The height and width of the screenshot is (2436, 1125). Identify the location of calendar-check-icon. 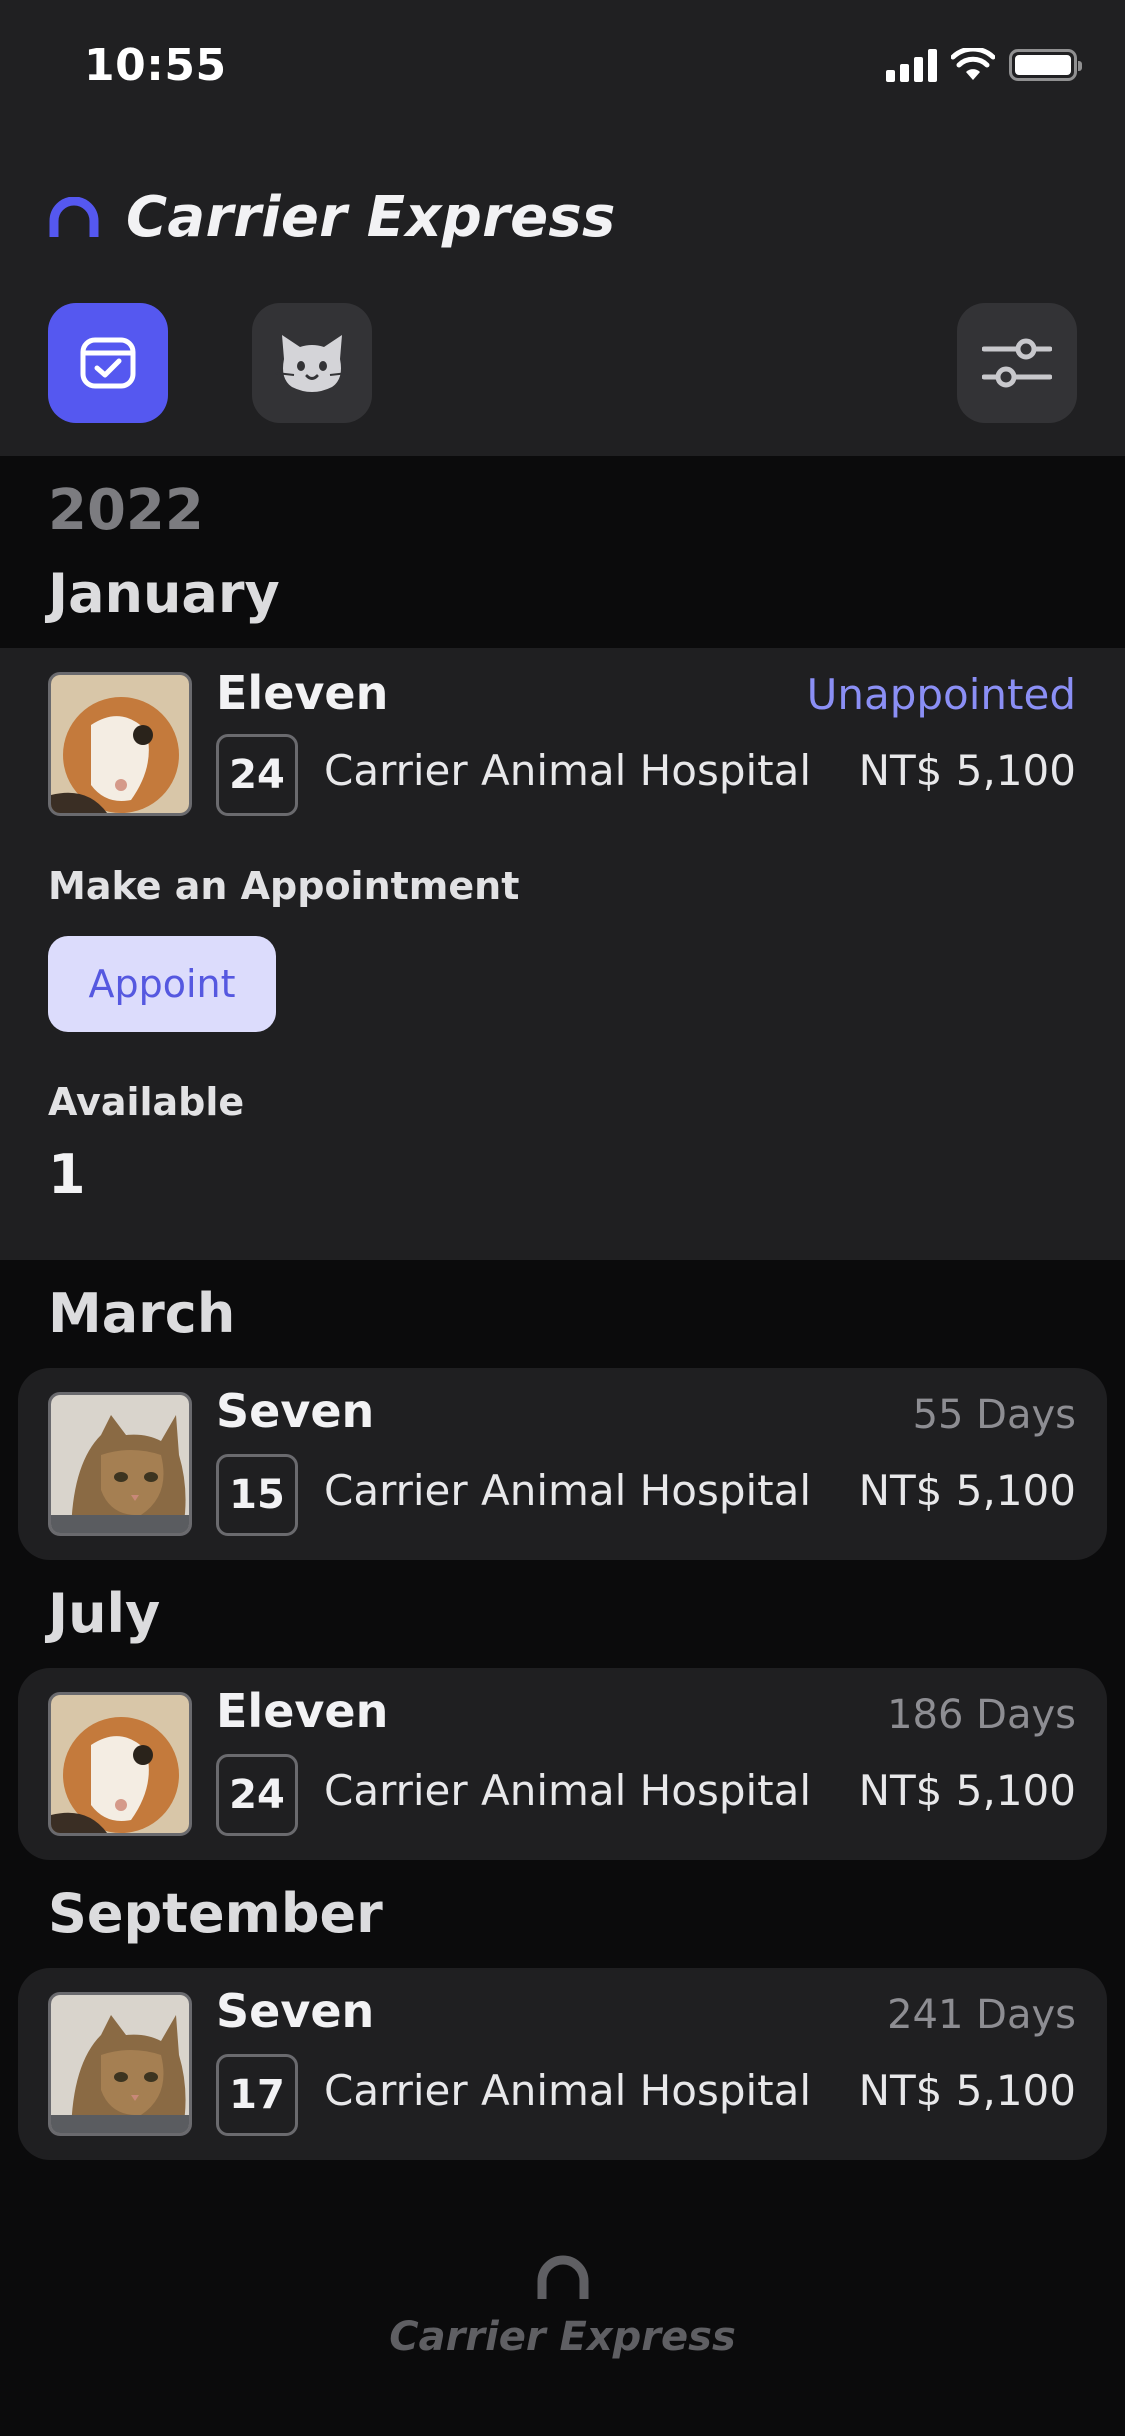
(108, 363).